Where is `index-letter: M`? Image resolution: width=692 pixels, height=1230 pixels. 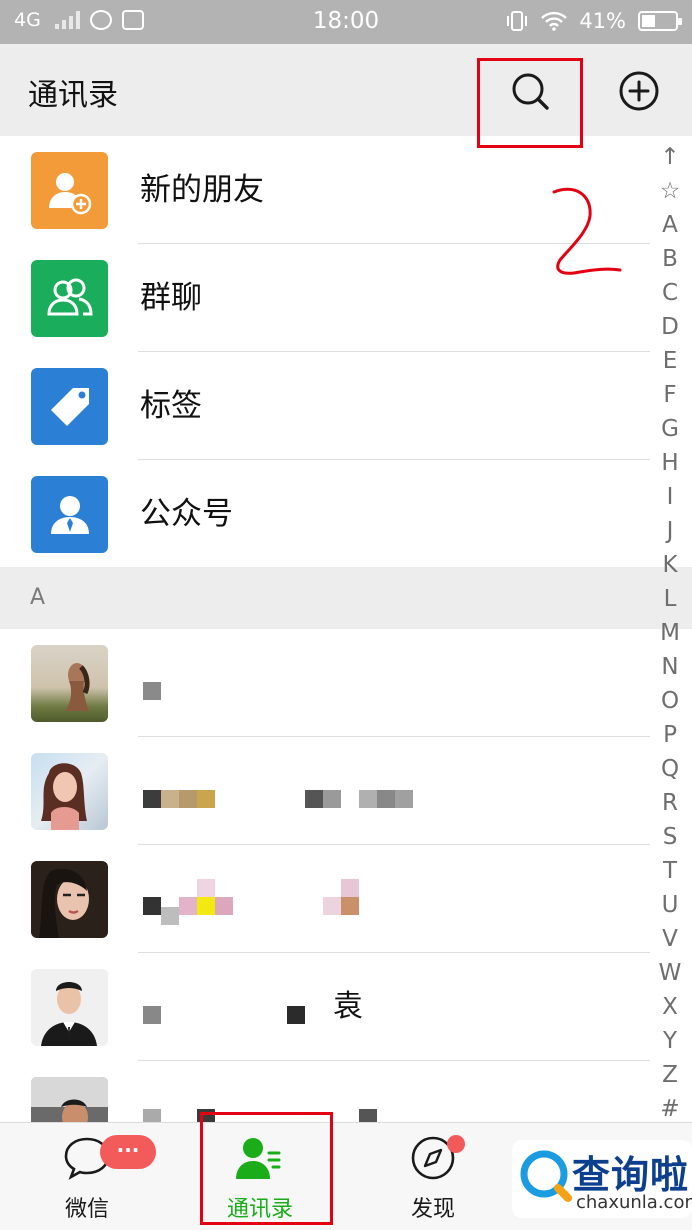
index-letter: M is located at coordinates (670, 633).